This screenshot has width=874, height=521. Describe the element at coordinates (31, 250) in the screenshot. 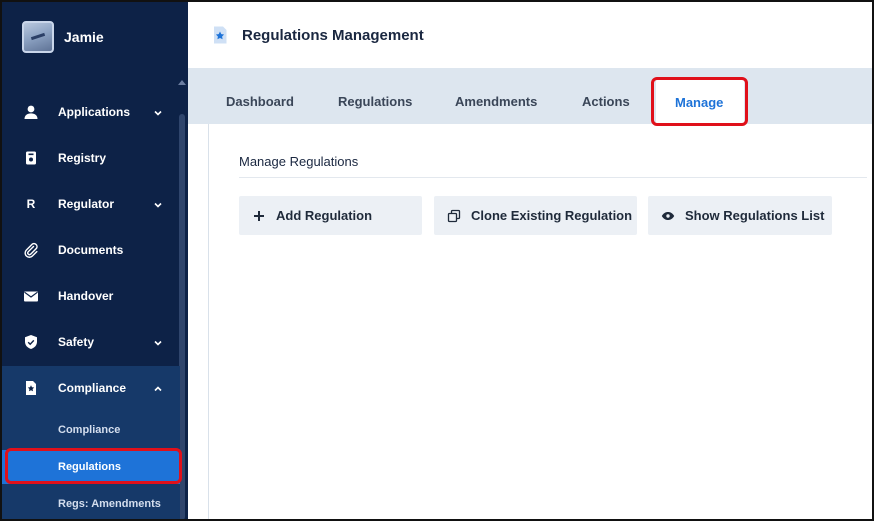

I see `paperclip-icon` at that location.